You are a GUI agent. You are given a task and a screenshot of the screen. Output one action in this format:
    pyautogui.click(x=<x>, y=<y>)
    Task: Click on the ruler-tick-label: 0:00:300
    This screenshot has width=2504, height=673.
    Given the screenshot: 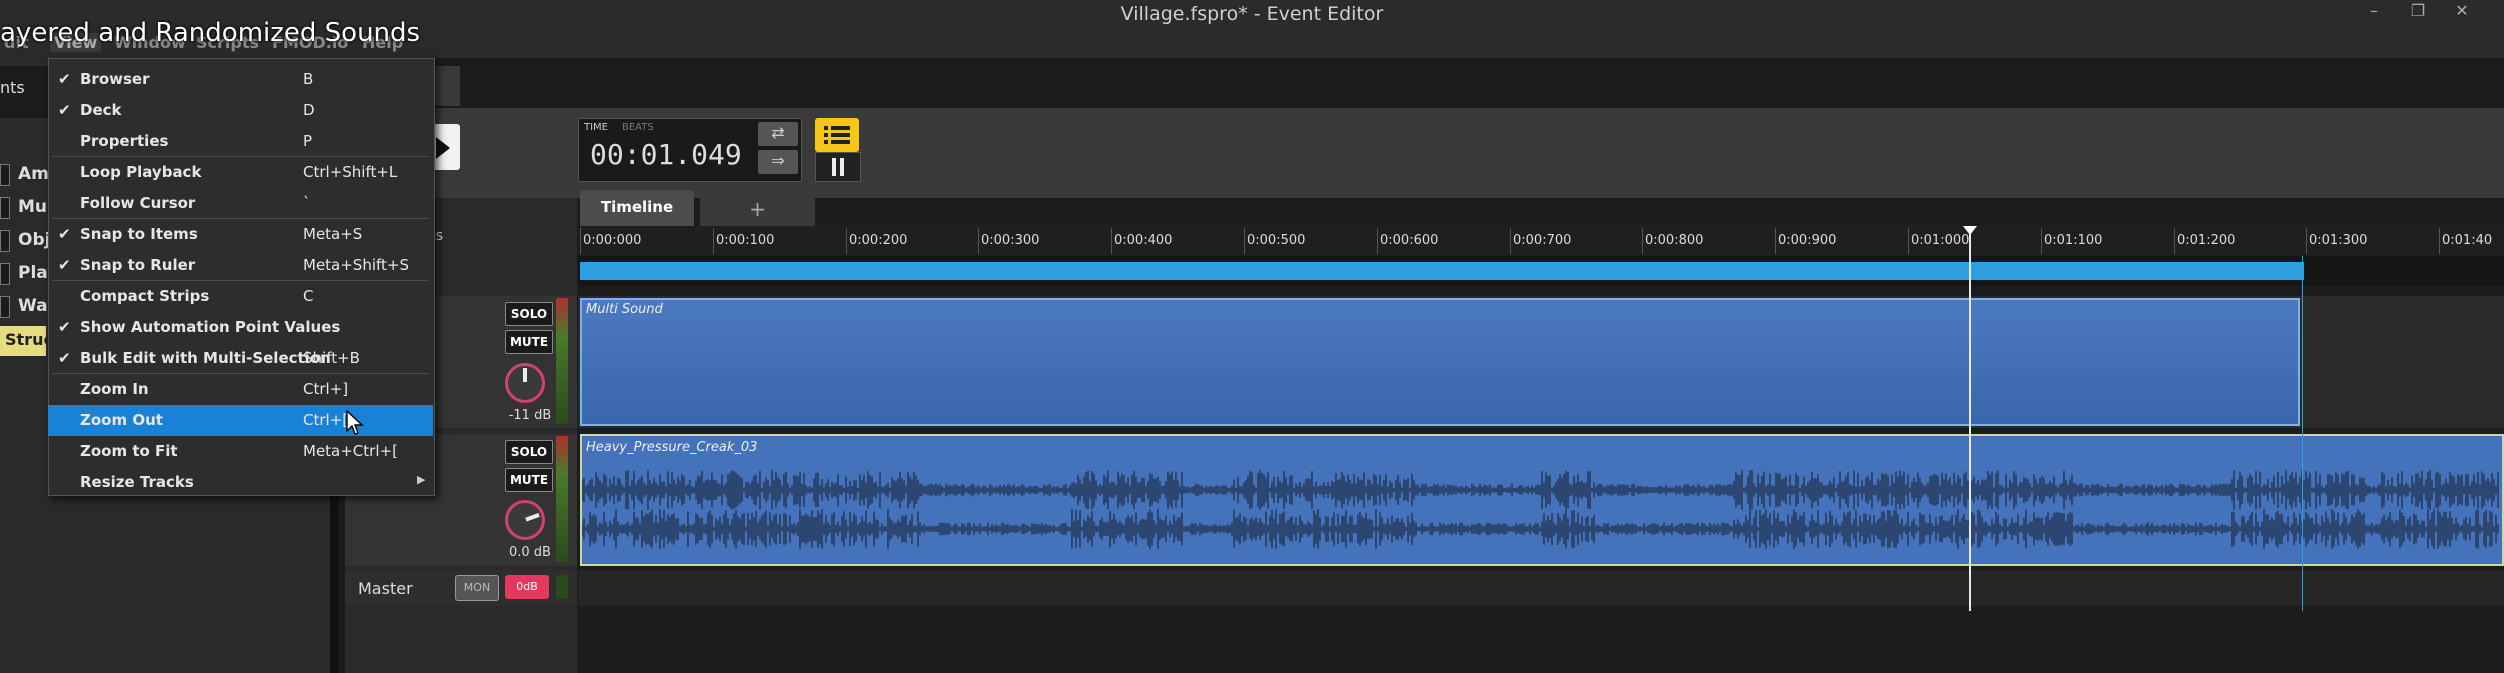 What is the action you would take?
    pyautogui.click(x=1010, y=240)
    